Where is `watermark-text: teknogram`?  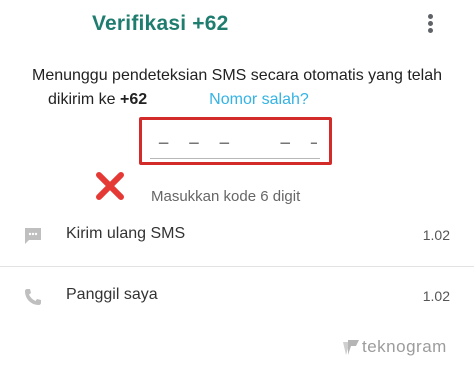
watermark-text: teknogram is located at coordinates (404, 346).